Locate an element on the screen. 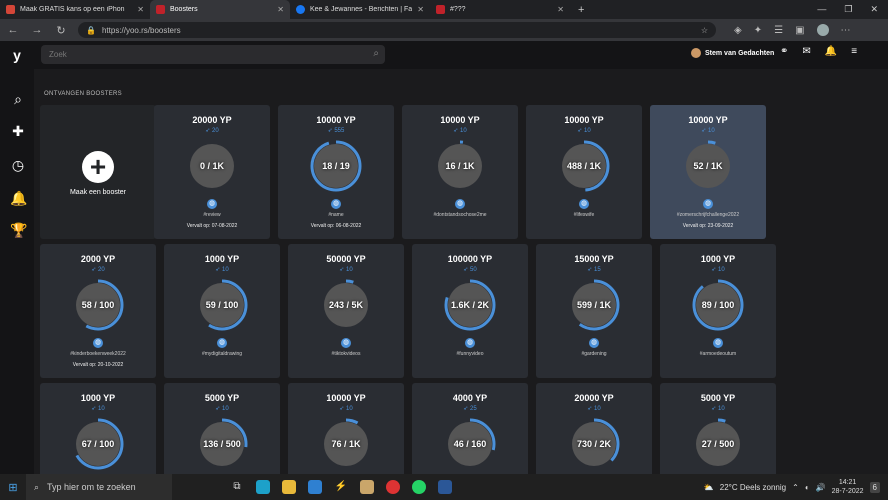 The image size is (888, 500). booster-yp: 2000 YP is located at coordinates (98, 259).